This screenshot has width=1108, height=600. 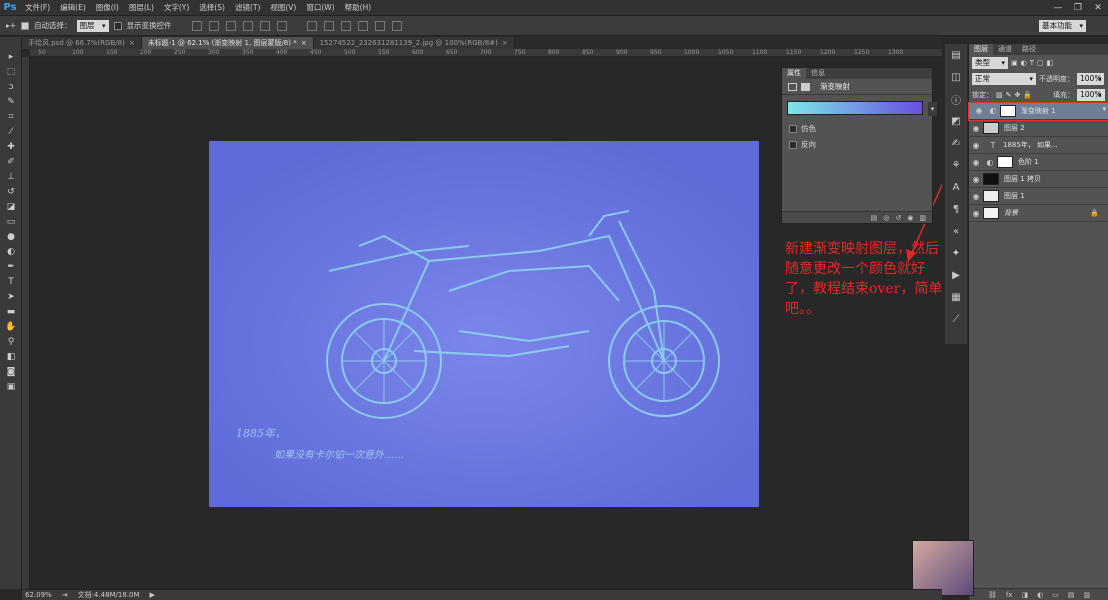 What do you see at coordinates (886, 218) in the screenshot?
I see `view-previous-icon: ◎` at bounding box center [886, 218].